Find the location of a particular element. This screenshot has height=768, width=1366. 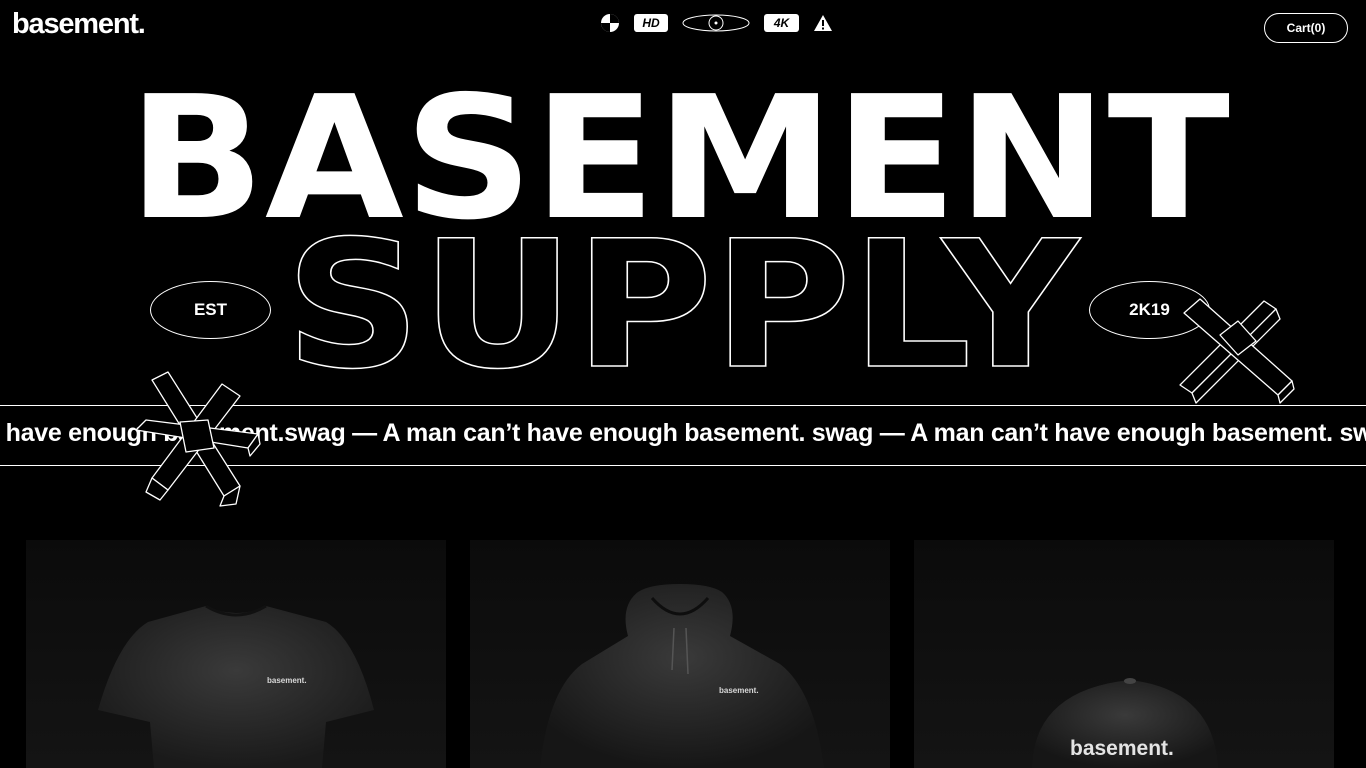

4k-badge: 4K is located at coordinates (781, 23).